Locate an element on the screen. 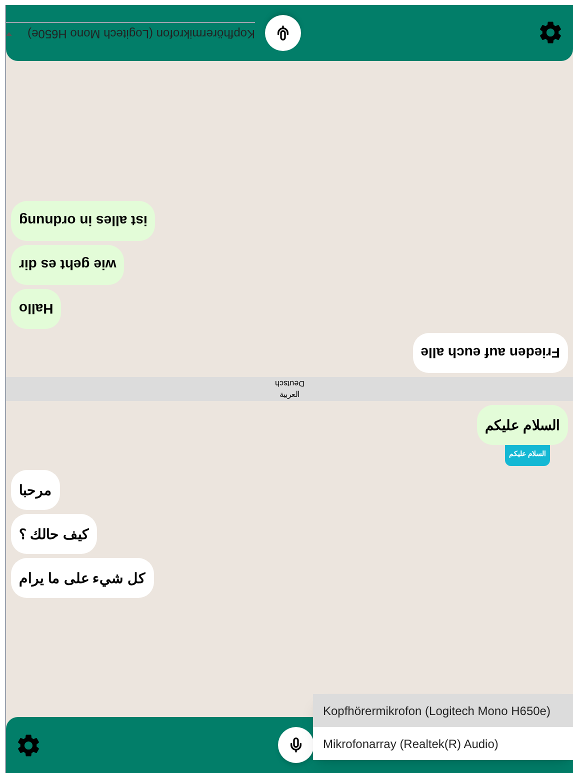 The image size is (573, 773). device-option: Mikrofonarray (Realtek(R) Audio) is located at coordinates (443, 743).